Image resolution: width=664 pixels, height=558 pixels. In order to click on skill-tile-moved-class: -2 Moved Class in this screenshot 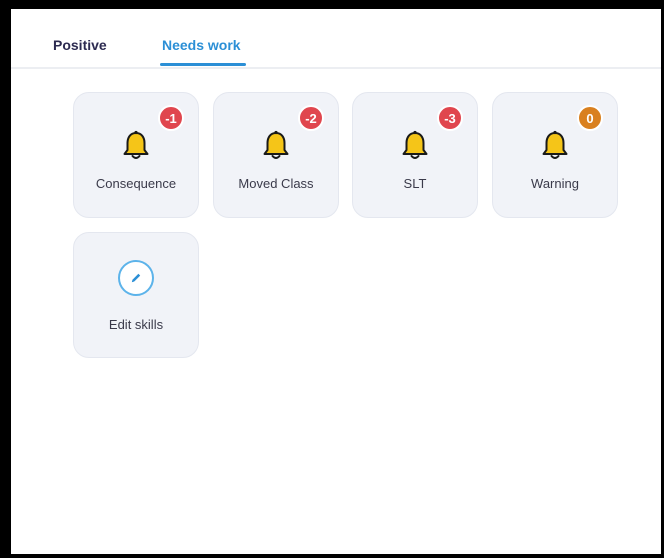, I will do `click(276, 155)`.